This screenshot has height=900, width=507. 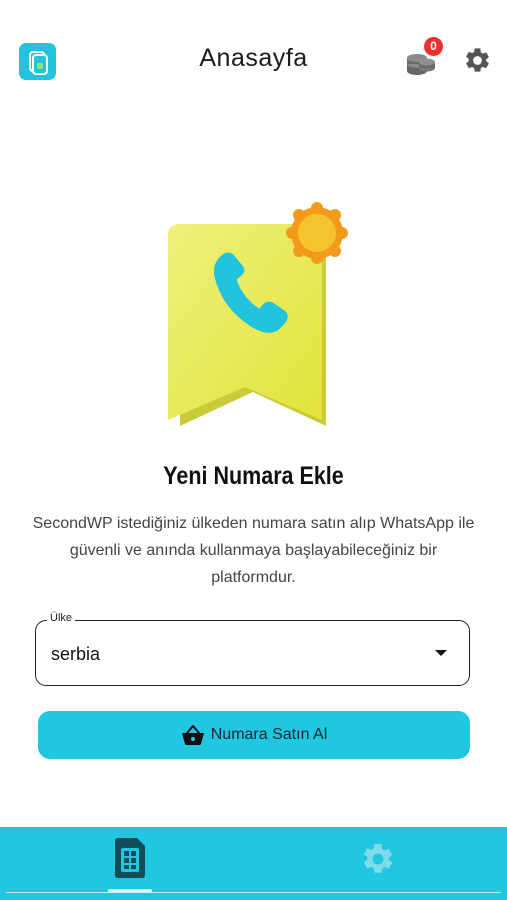 I want to click on top-app-bar: Anasayfa 0, so click(x=253, y=60).